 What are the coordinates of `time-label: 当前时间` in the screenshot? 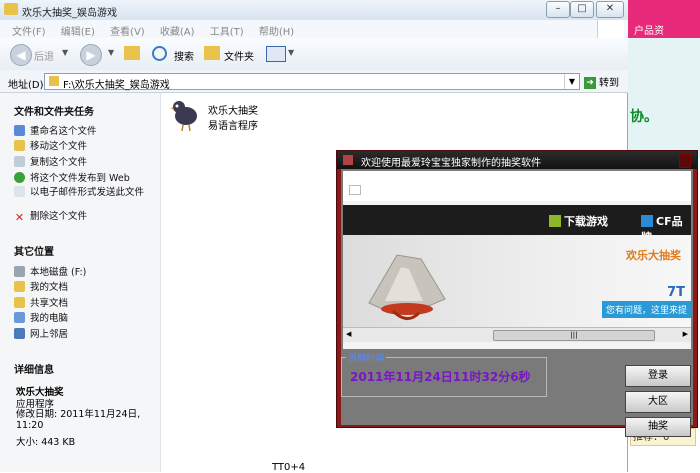 It's located at (366, 357).